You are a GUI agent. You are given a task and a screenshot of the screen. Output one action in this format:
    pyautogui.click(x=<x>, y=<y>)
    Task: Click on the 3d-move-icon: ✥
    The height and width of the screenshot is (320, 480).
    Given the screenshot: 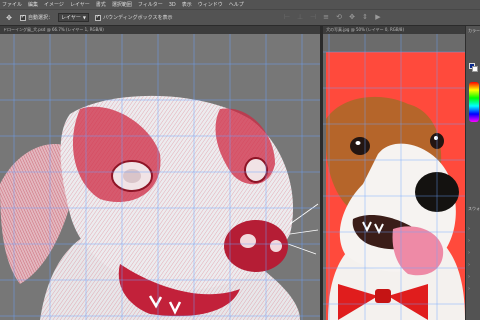 What is the action you would take?
    pyautogui.click(x=352, y=17)
    